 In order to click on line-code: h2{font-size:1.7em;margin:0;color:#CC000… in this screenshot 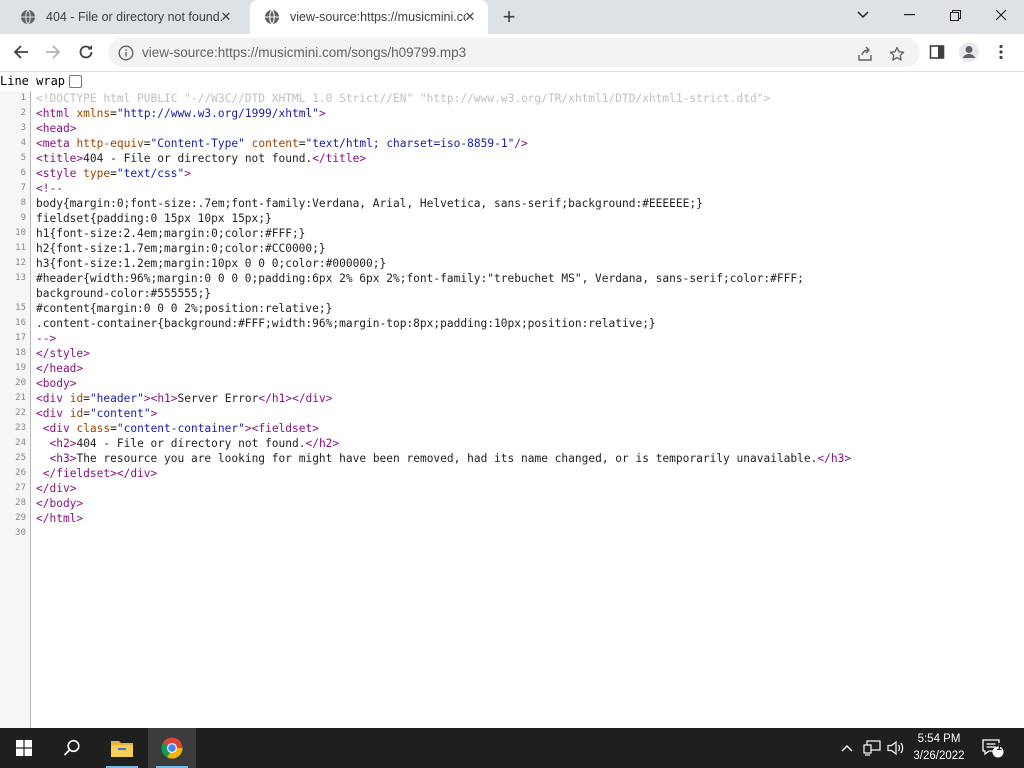, I will do `click(181, 248)`.